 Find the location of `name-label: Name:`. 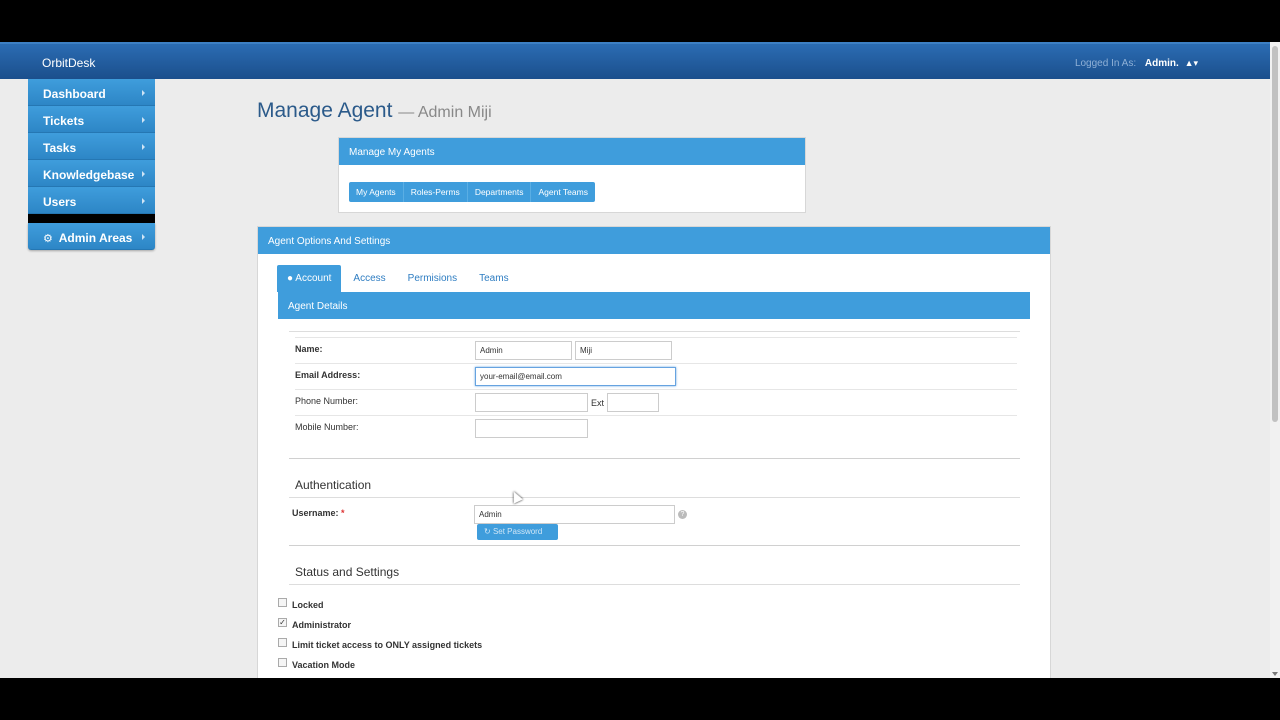

name-label: Name: is located at coordinates (309, 349).